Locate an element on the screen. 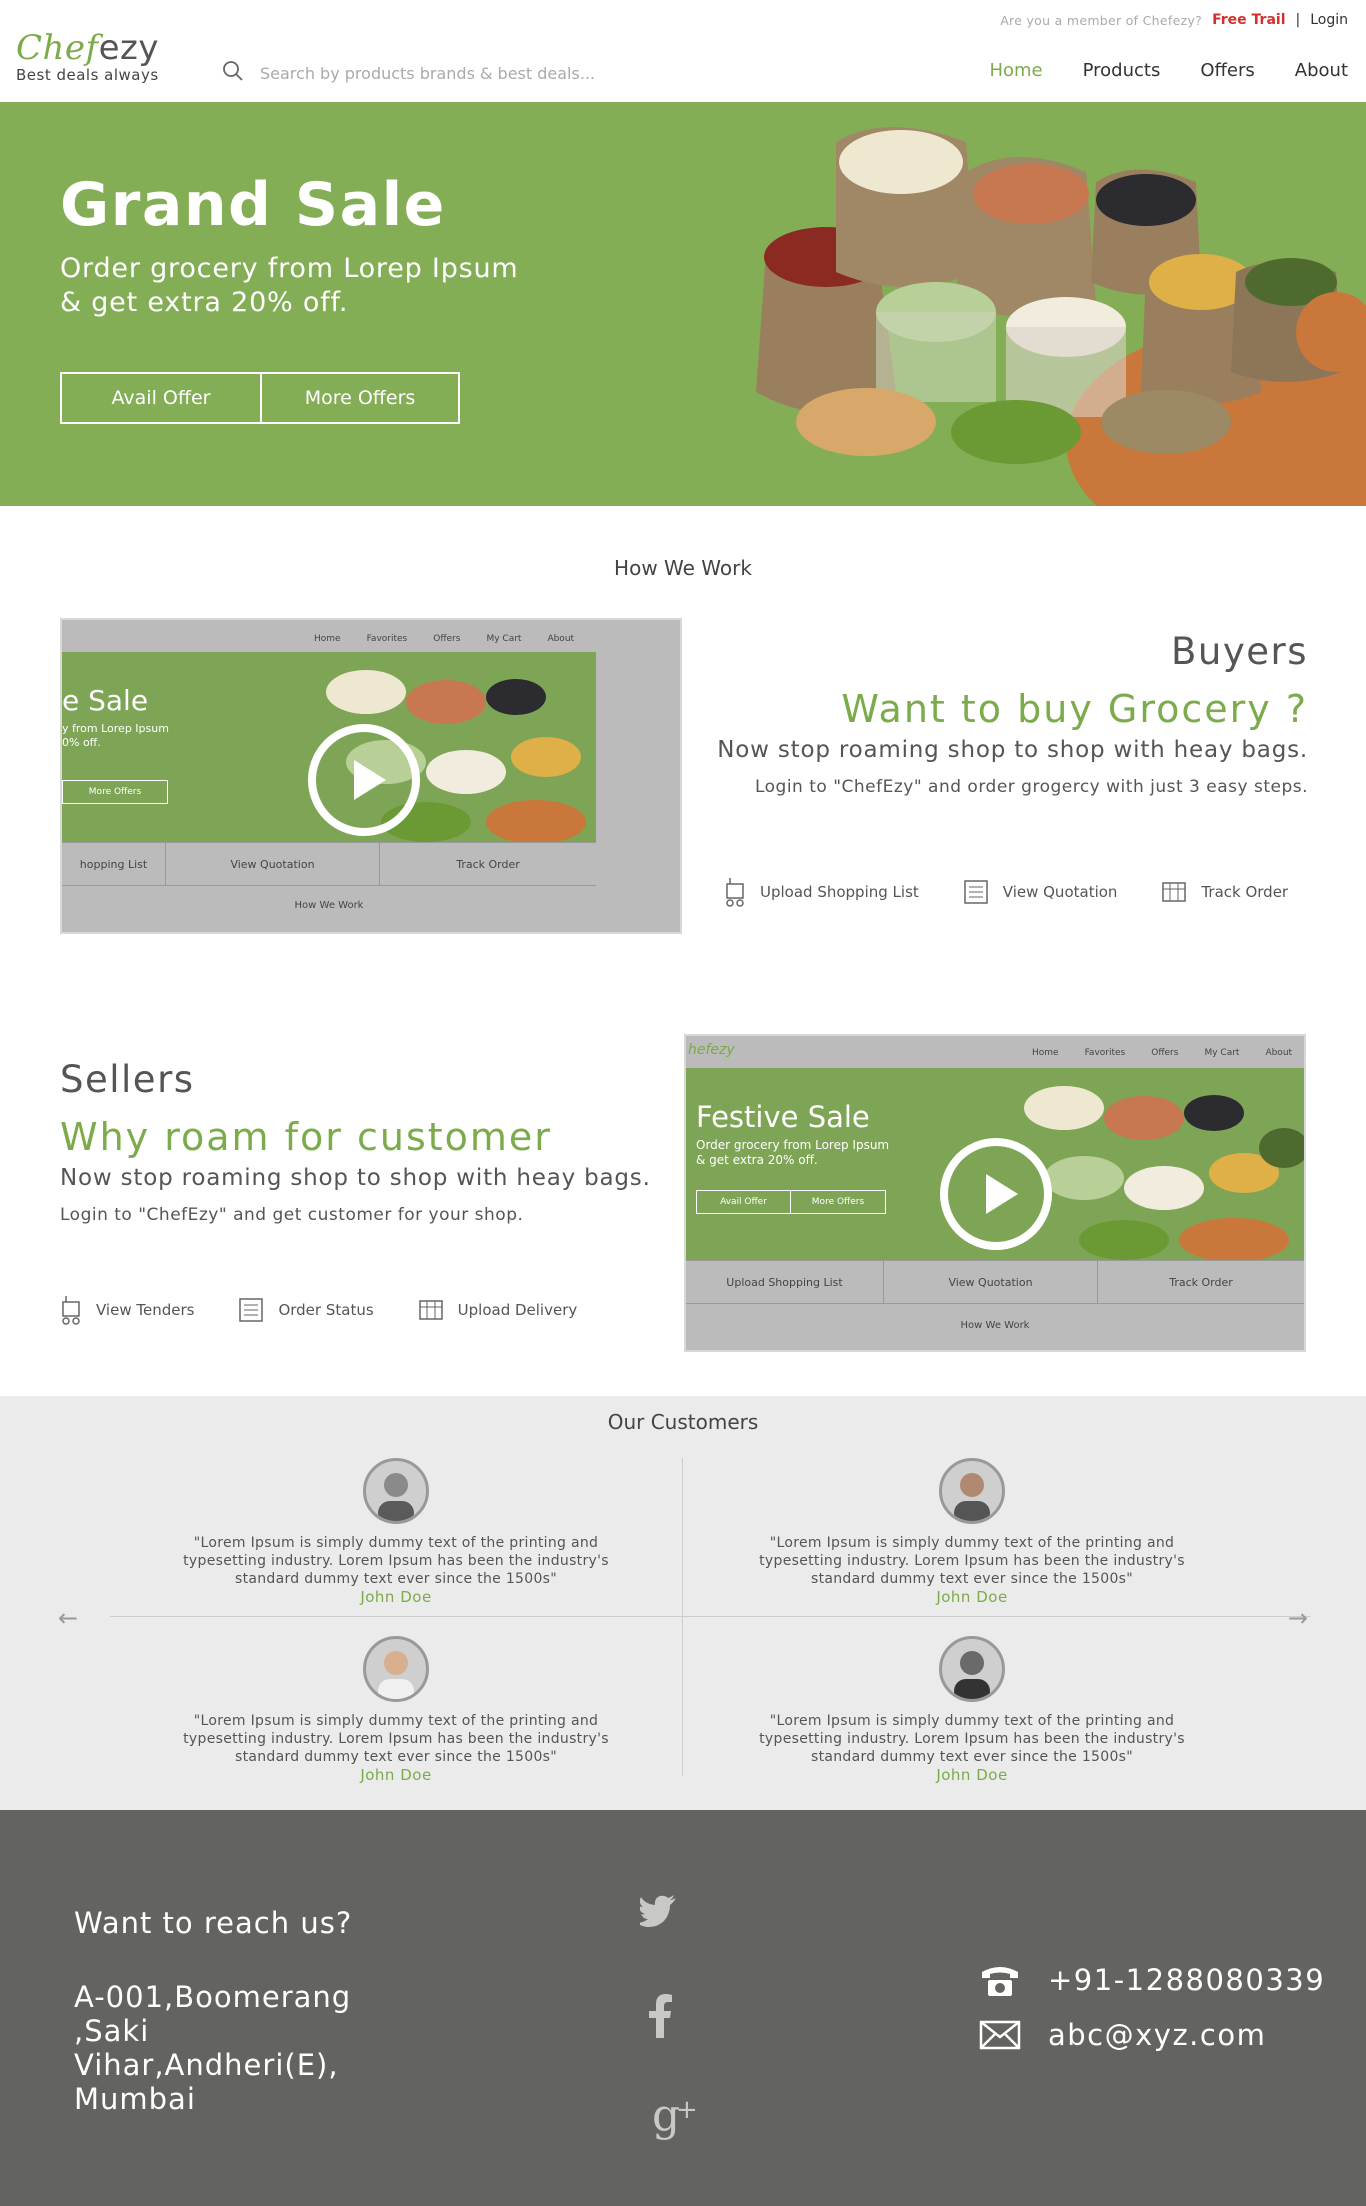 The width and height of the screenshot is (1366, 2206). quotation-icon is located at coordinates (976, 892).